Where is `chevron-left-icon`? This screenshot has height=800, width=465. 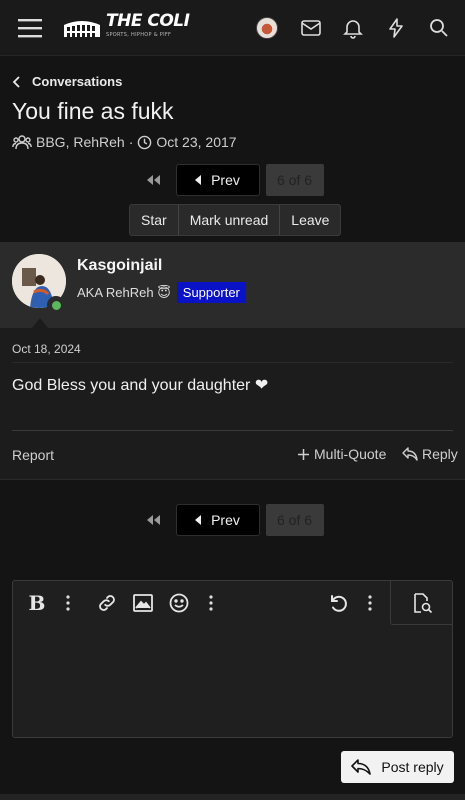
chevron-left-icon is located at coordinates (16, 81).